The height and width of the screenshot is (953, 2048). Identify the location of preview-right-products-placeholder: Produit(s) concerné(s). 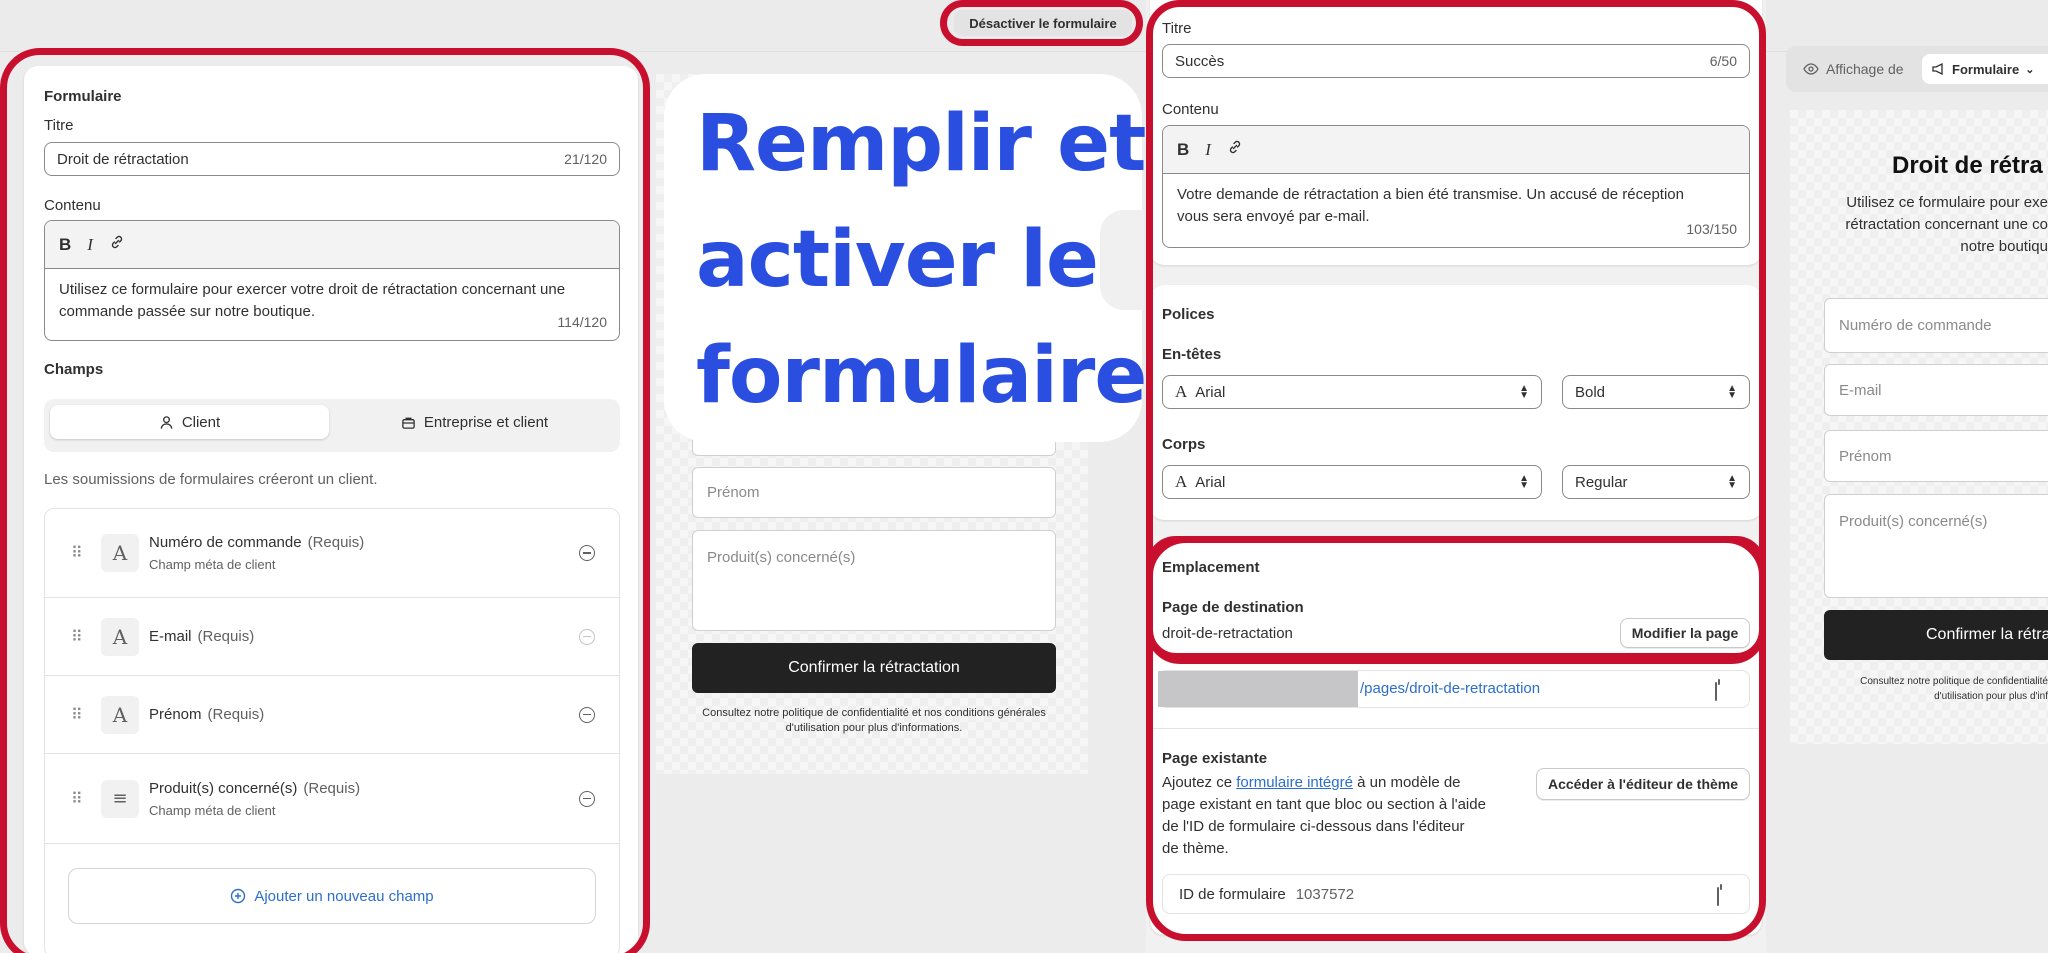
(1913, 521).